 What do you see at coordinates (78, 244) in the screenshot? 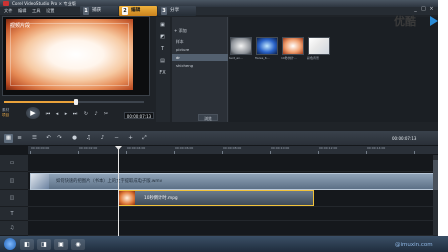
I see `taskbar-app-button: ◉` at bounding box center [78, 244].